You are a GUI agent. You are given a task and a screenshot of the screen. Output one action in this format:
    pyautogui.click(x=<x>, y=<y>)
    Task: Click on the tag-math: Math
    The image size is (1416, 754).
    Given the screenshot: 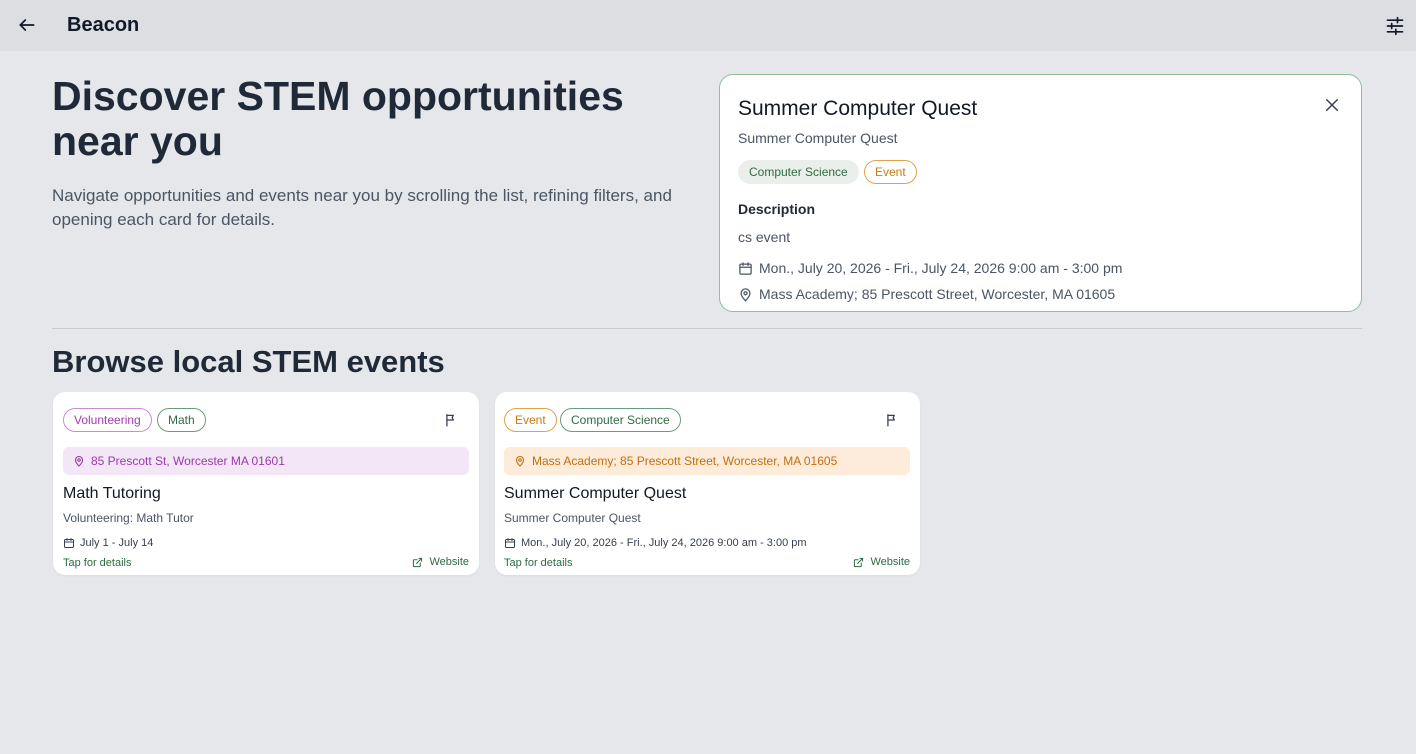 What is the action you would take?
    pyautogui.click(x=181, y=420)
    